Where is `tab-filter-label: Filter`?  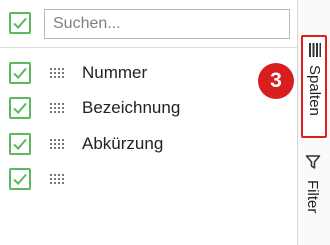
tab-filter-label: Filter is located at coordinates (312, 197).